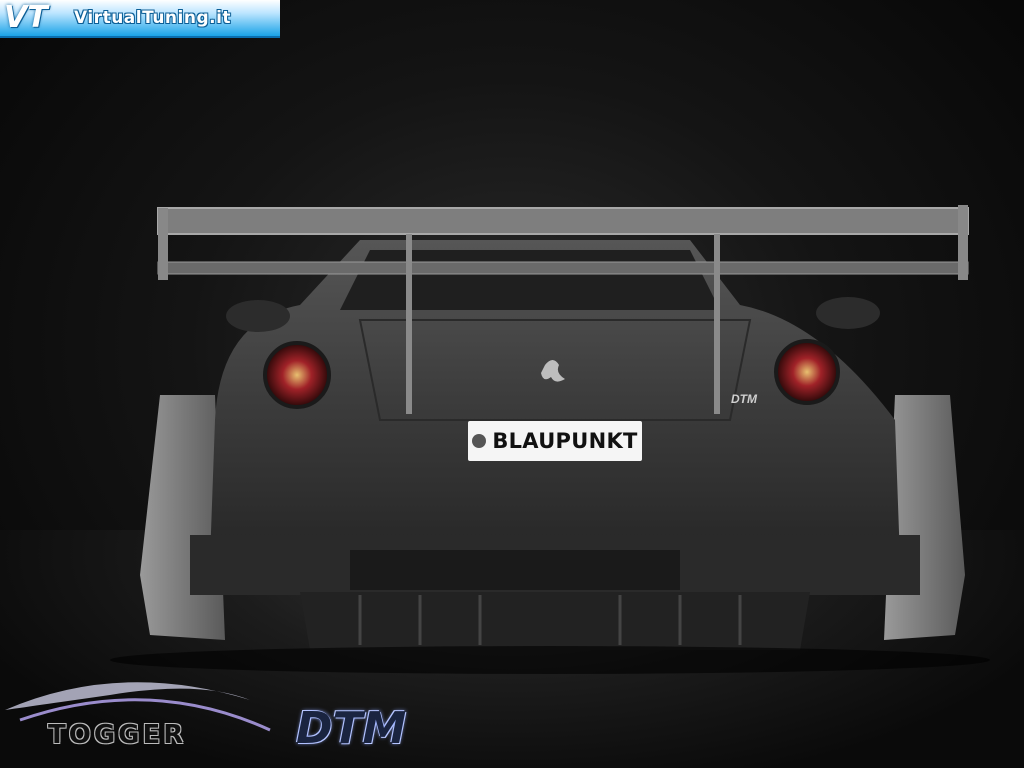 The width and height of the screenshot is (1024, 768). I want to click on rear-wing, so click(563, 221).